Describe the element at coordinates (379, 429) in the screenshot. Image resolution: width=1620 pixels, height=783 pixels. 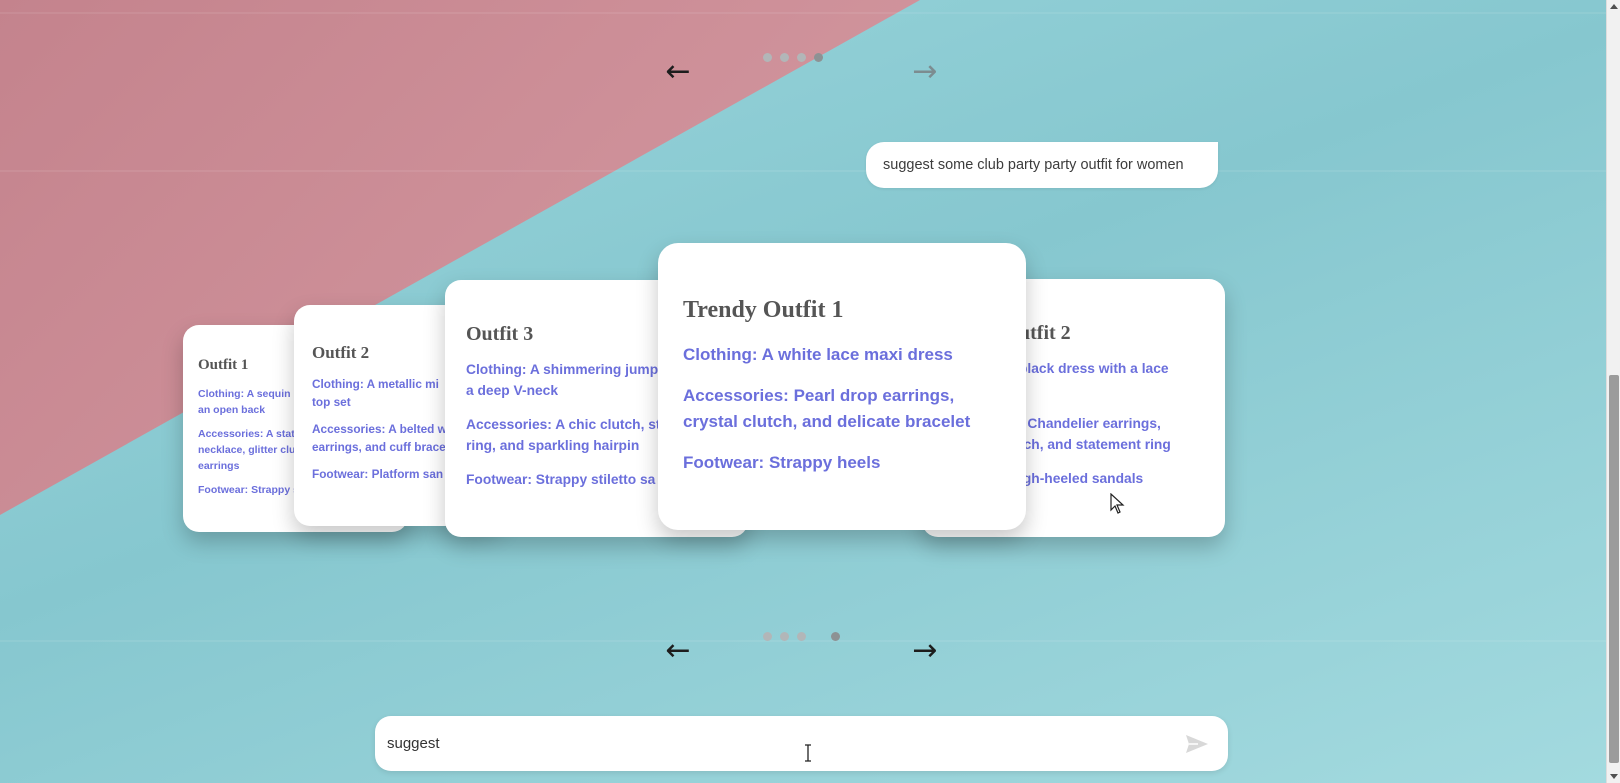
I see `card-accessories-line-1: Accessories: A belted w` at that location.